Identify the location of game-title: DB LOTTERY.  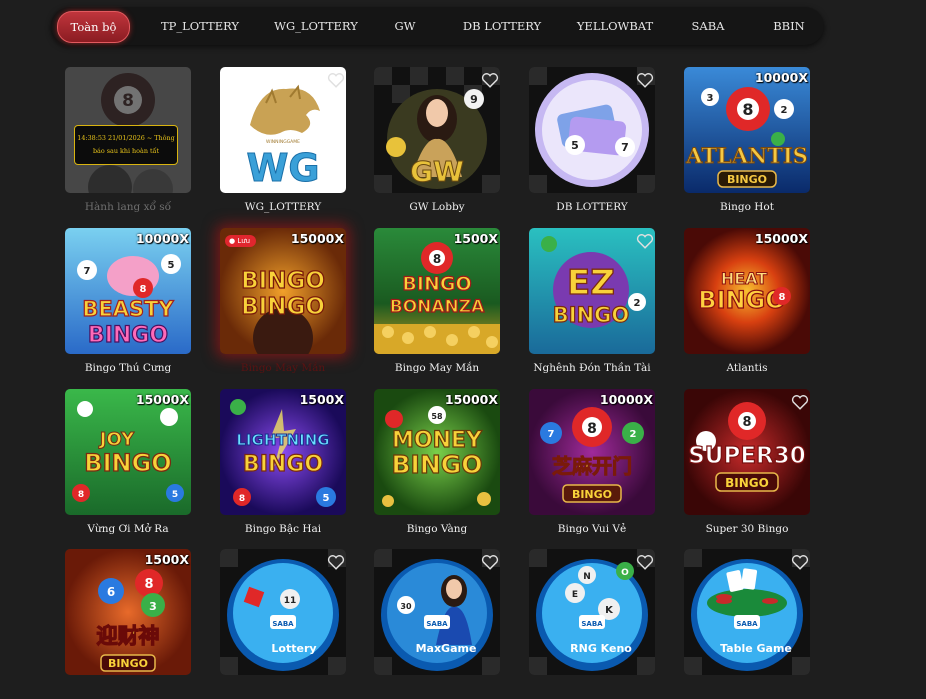
(592, 207).